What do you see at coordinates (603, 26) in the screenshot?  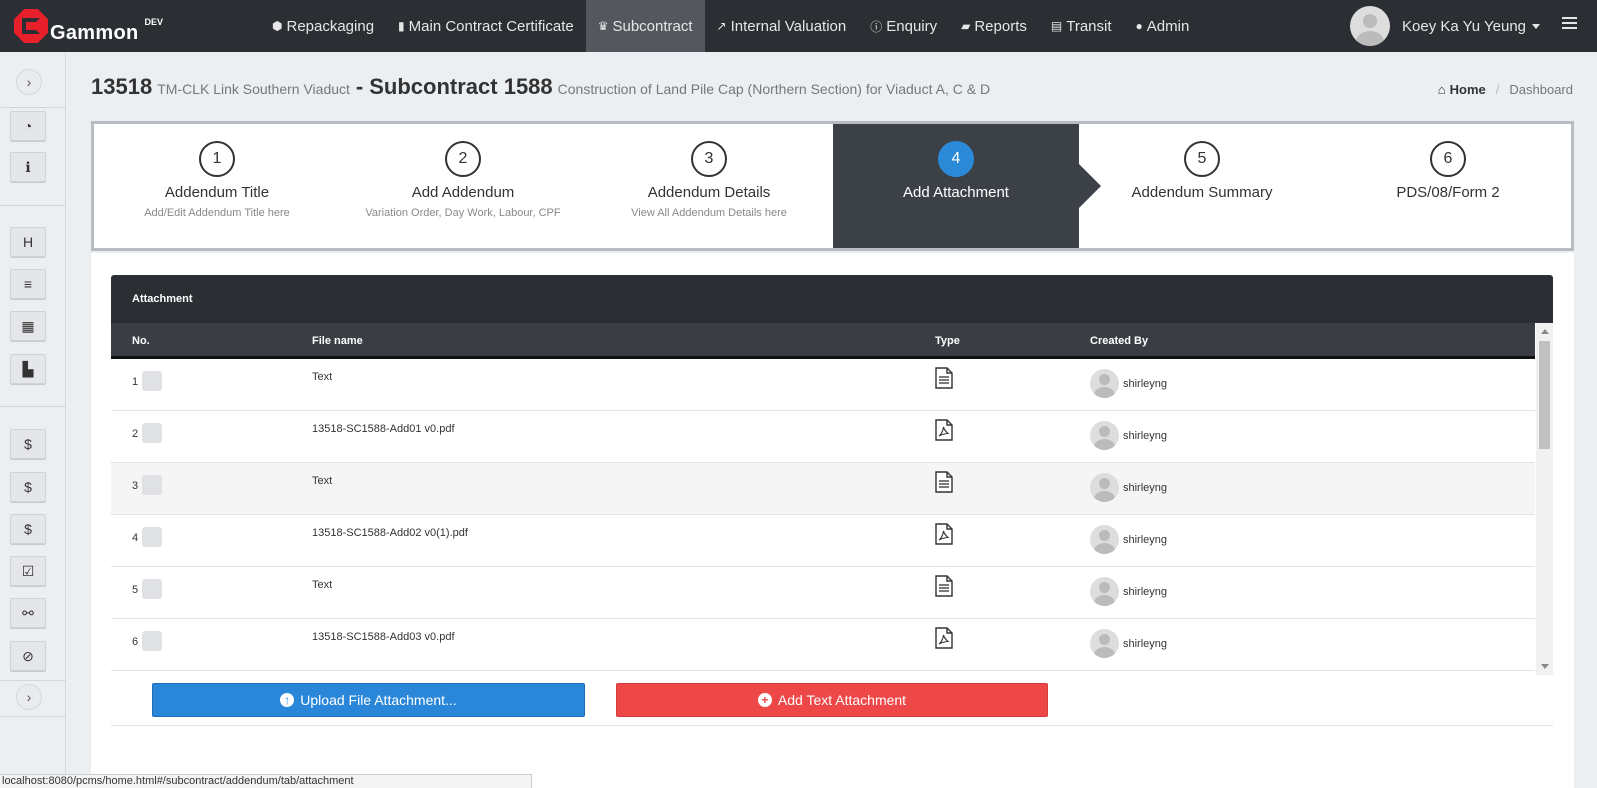 I see `trophy-icon: ♛` at bounding box center [603, 26].